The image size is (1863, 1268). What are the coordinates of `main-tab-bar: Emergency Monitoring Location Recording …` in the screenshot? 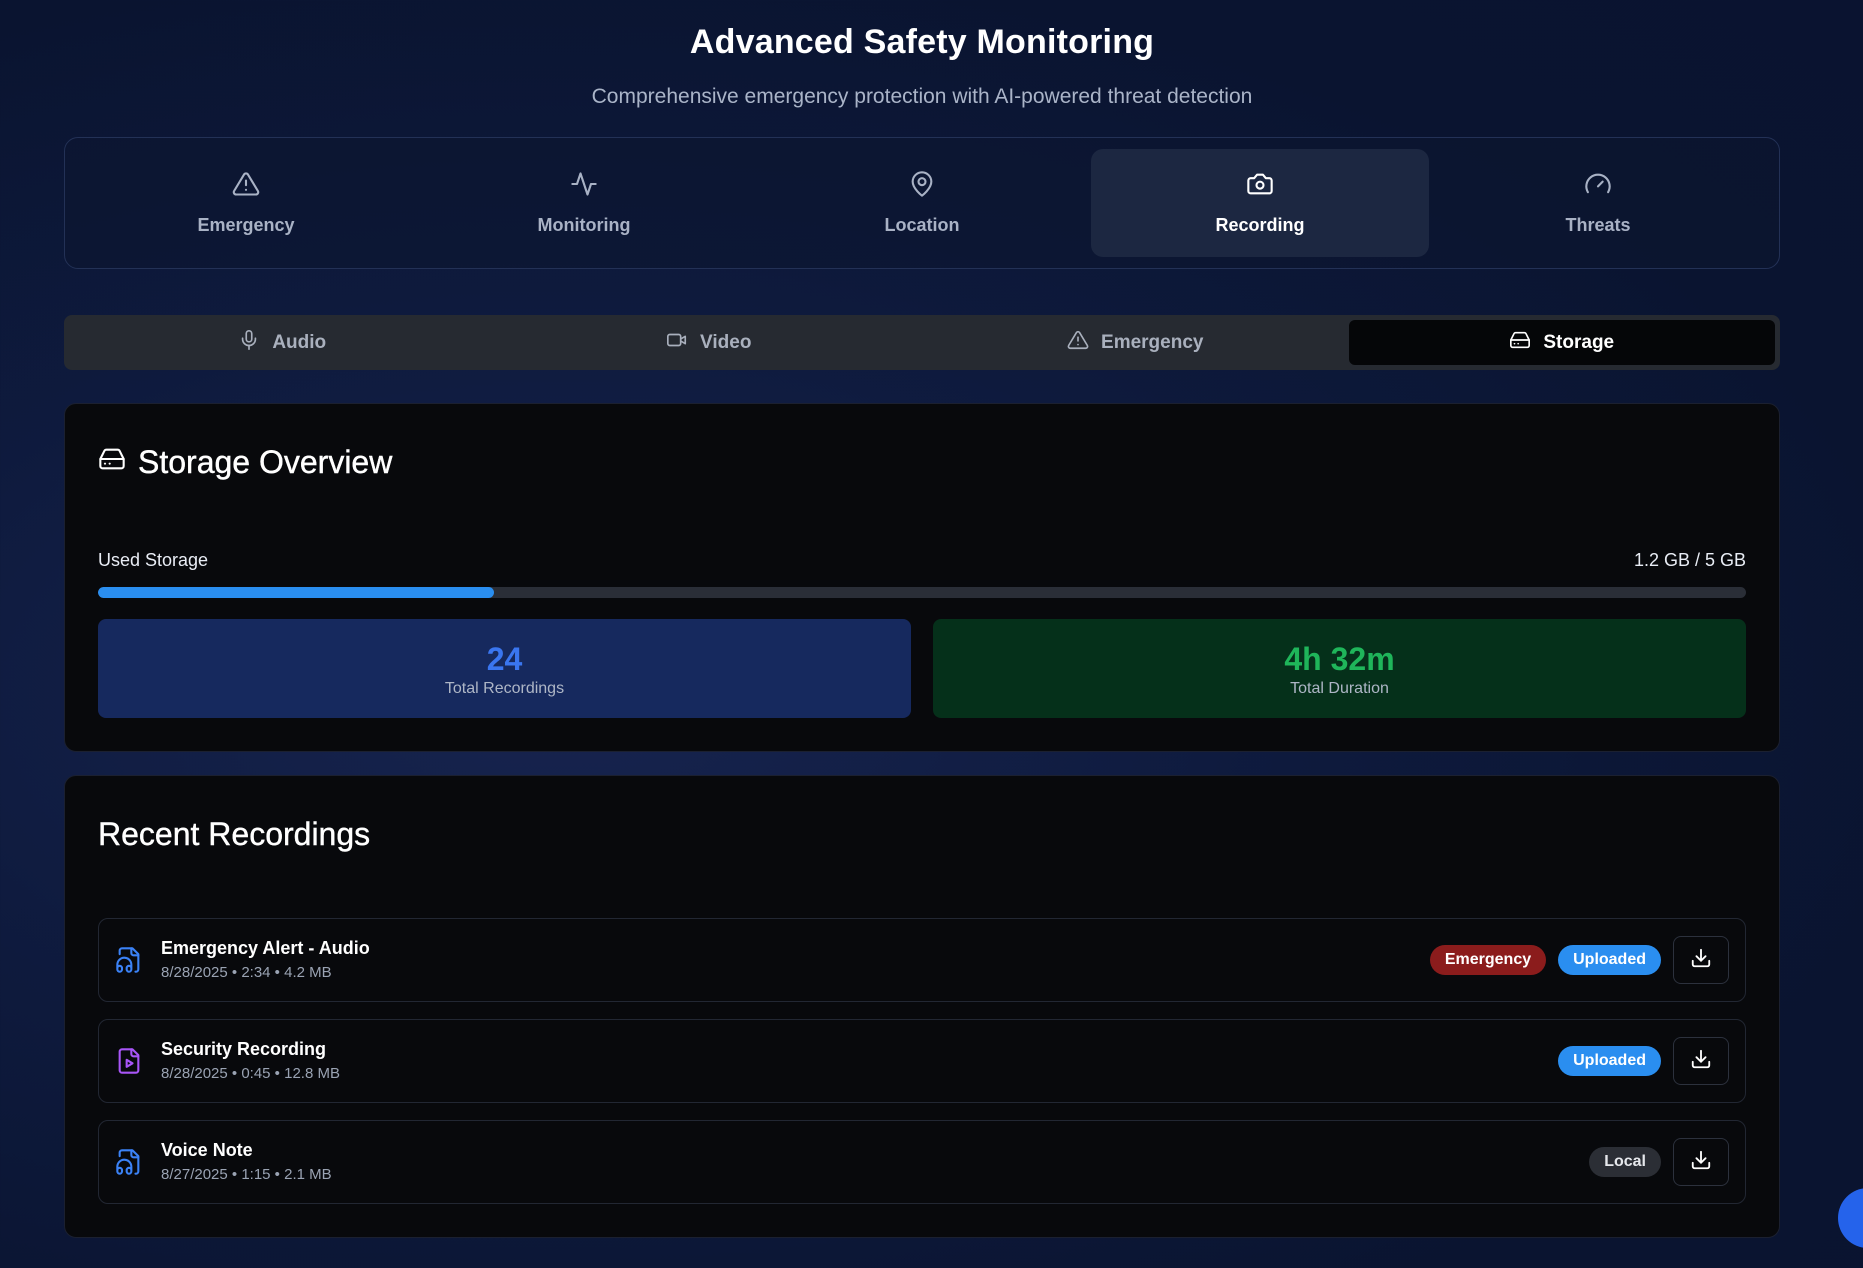 It's located at (922, 203).